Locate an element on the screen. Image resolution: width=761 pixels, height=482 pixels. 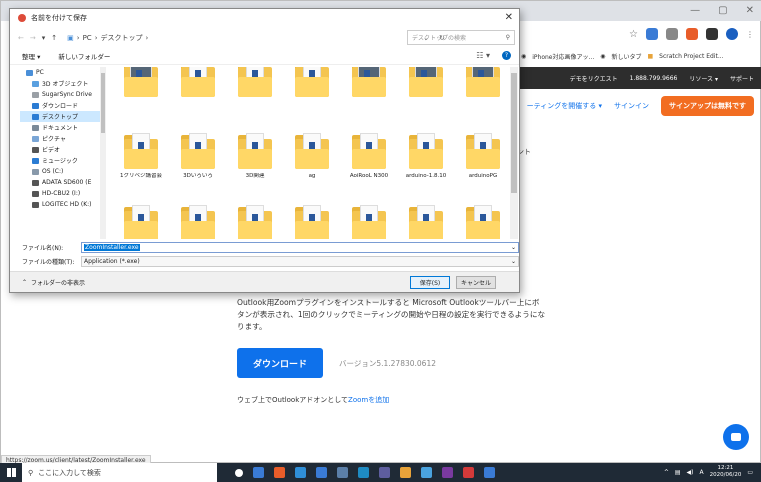
nav-item: 3D オブジェクト is located at coordinates (60, 83).